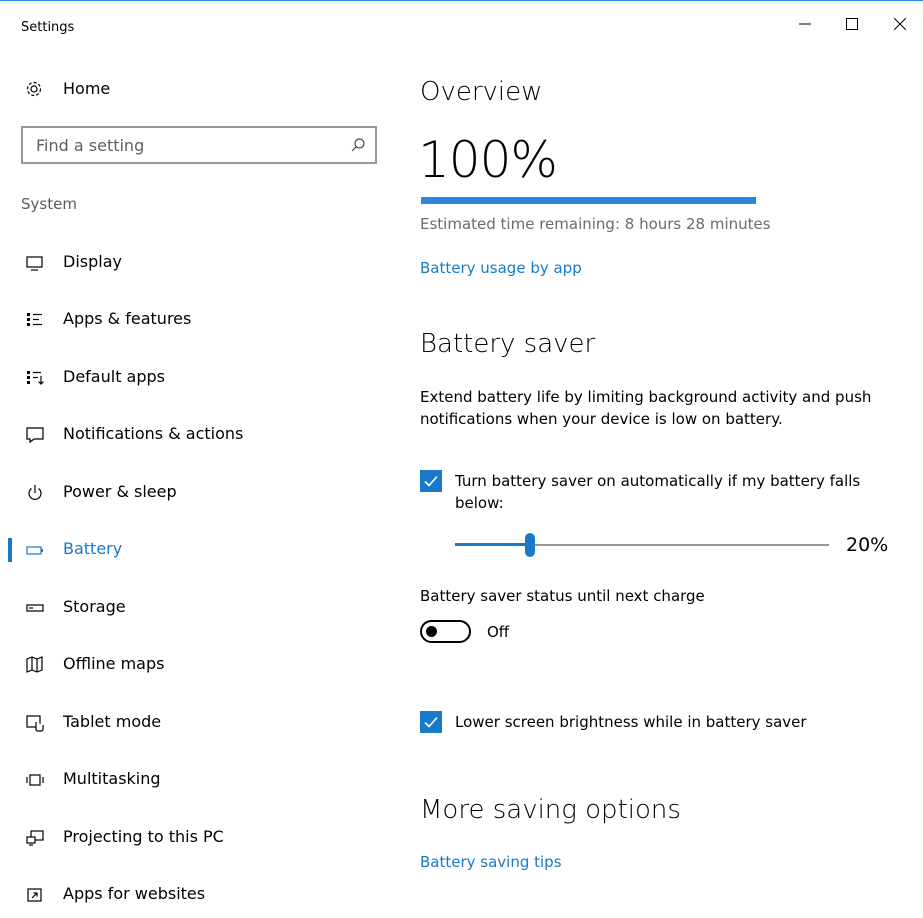 The image size is (923, 918). Describe the element at coordinates (198, 608) in the screenshot. I see `sidebar-item-storage: Storage` at that location.